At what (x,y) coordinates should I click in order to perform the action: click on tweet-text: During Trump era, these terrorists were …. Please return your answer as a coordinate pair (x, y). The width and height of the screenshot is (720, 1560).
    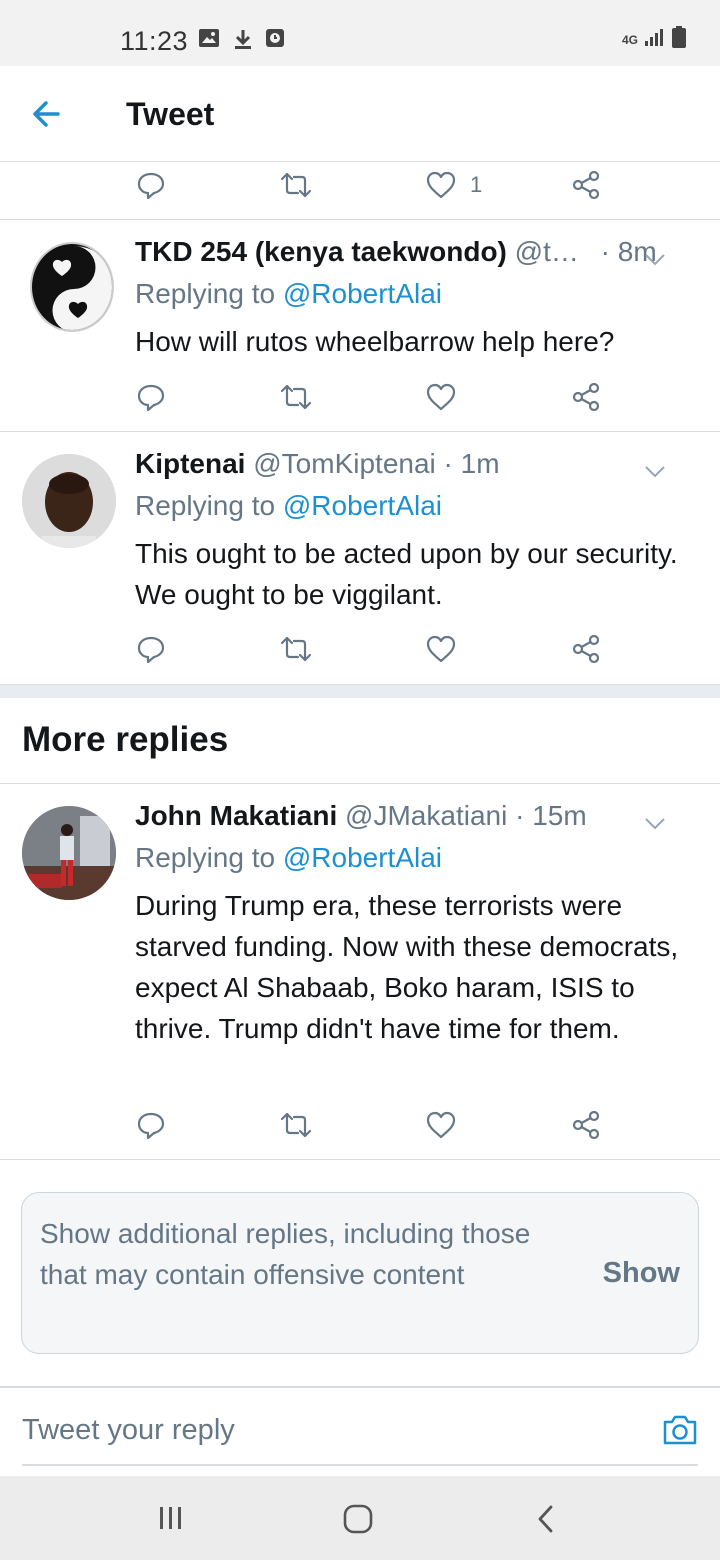
    Looking at the image, I should click on (407, 967).